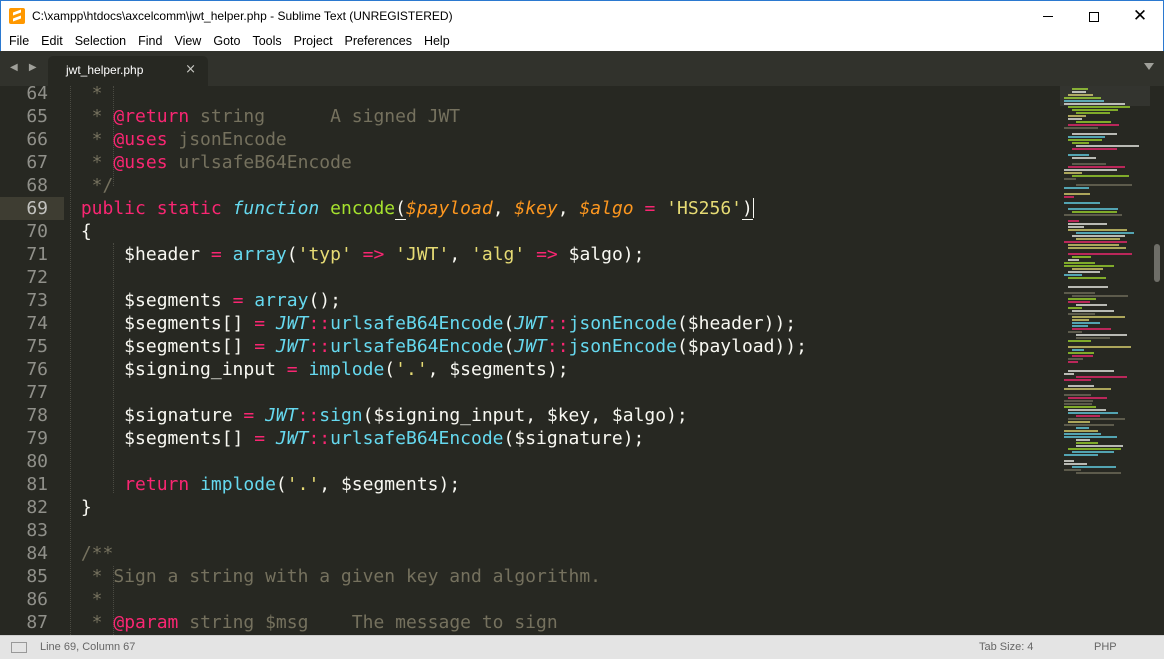  I want to click on code-line: return implode('.', $segments);, so click(265, 484).